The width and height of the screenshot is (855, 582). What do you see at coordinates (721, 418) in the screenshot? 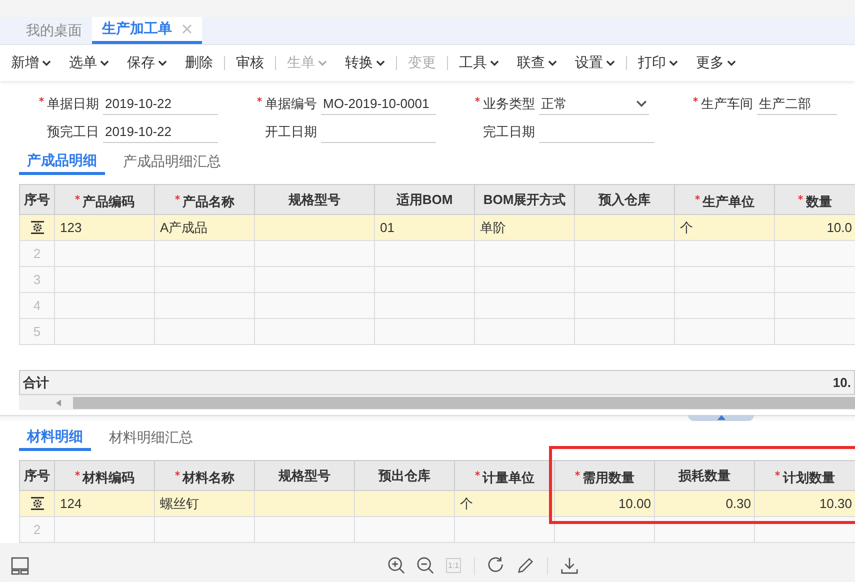
I see `collapse-handle` at bounding box center [721, 418].